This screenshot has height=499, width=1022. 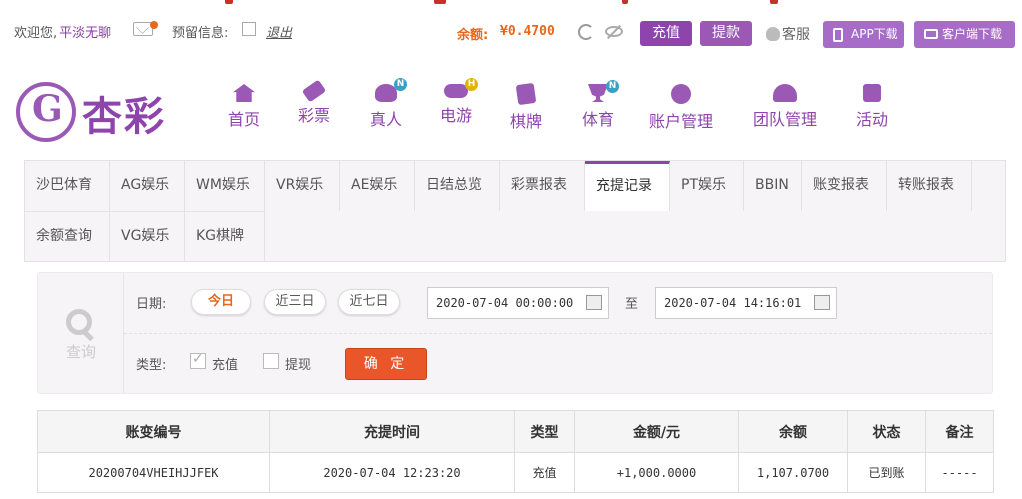 I want to click on date-from-input: 2020-07-04 00:00:00, so click(x=518, y=303).